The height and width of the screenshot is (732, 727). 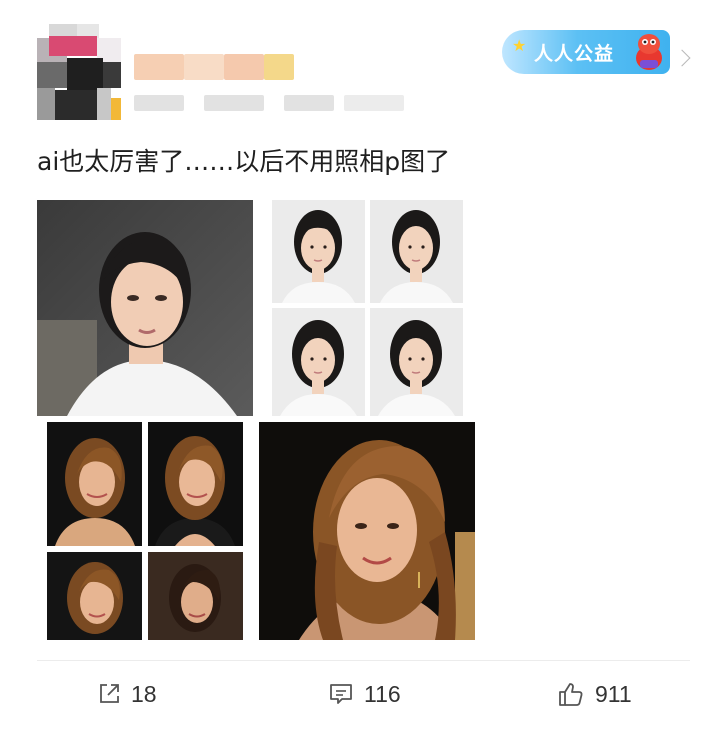 What do you see at coordinates (571, 694) in the screenshot?
I see `thumbs-up-icon` at bounding box center [571, 694].